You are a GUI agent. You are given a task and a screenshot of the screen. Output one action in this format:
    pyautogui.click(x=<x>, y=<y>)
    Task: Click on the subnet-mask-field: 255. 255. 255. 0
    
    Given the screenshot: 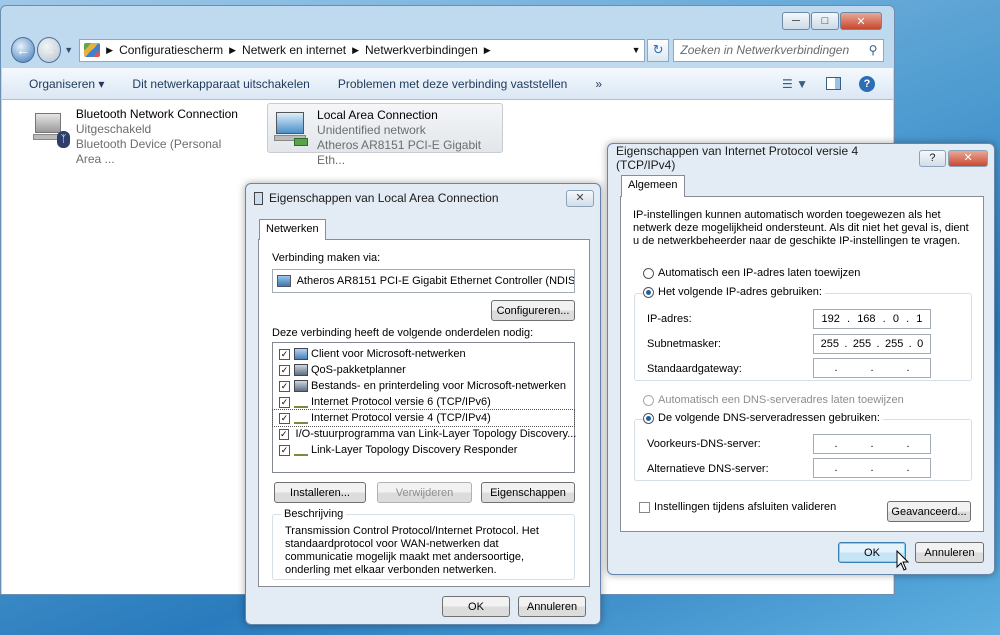 What is the action you would take?
    pyautogui.click(x=872, y=344)
    